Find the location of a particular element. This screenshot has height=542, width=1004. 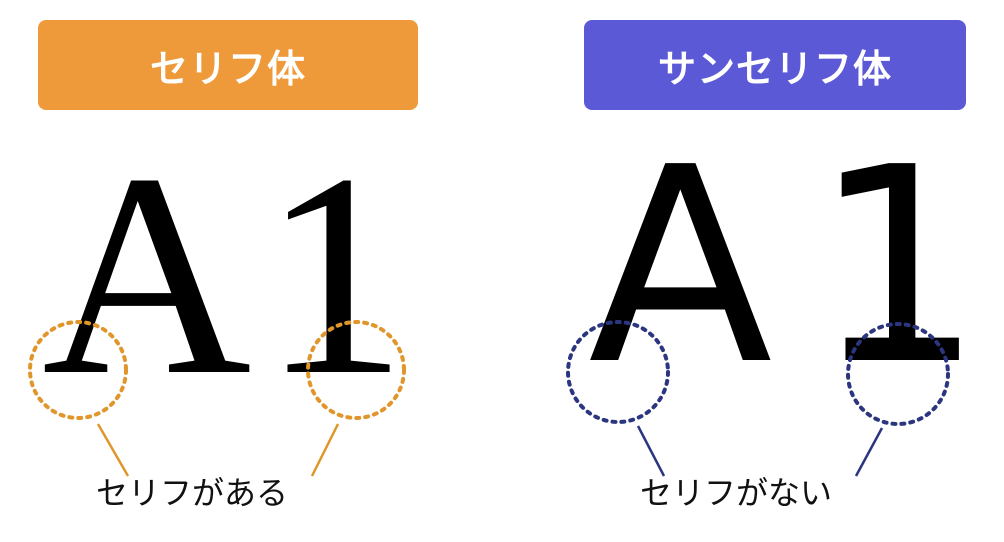

serif-header-label: セリフ体 is located at coordinates (227, 68).